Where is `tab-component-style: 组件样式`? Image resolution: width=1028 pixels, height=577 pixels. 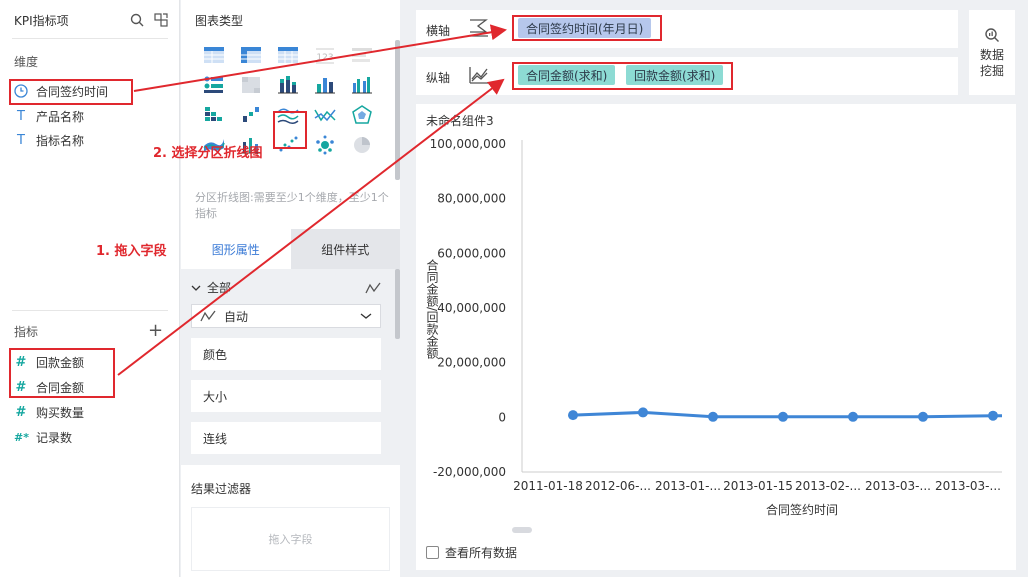
tab-component-style: 组件样式 is located at coordinates (345, 249).